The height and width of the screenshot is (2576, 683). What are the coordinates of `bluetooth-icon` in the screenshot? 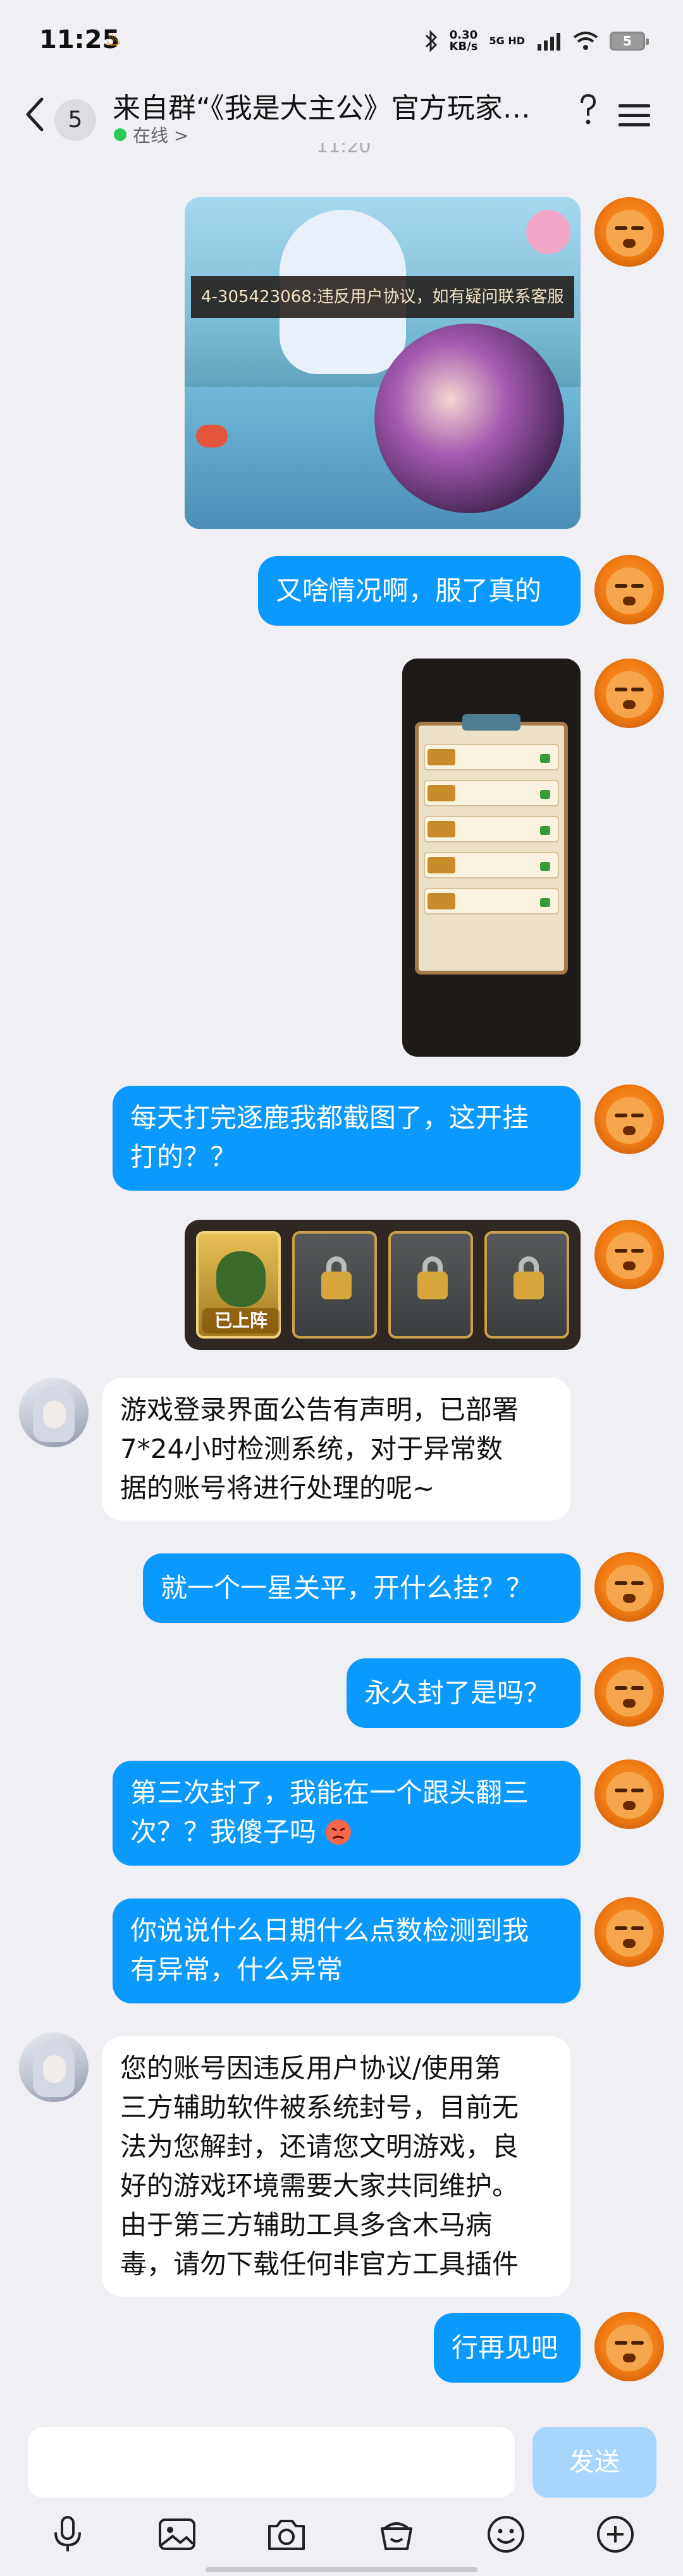 It's located at (431, 41).